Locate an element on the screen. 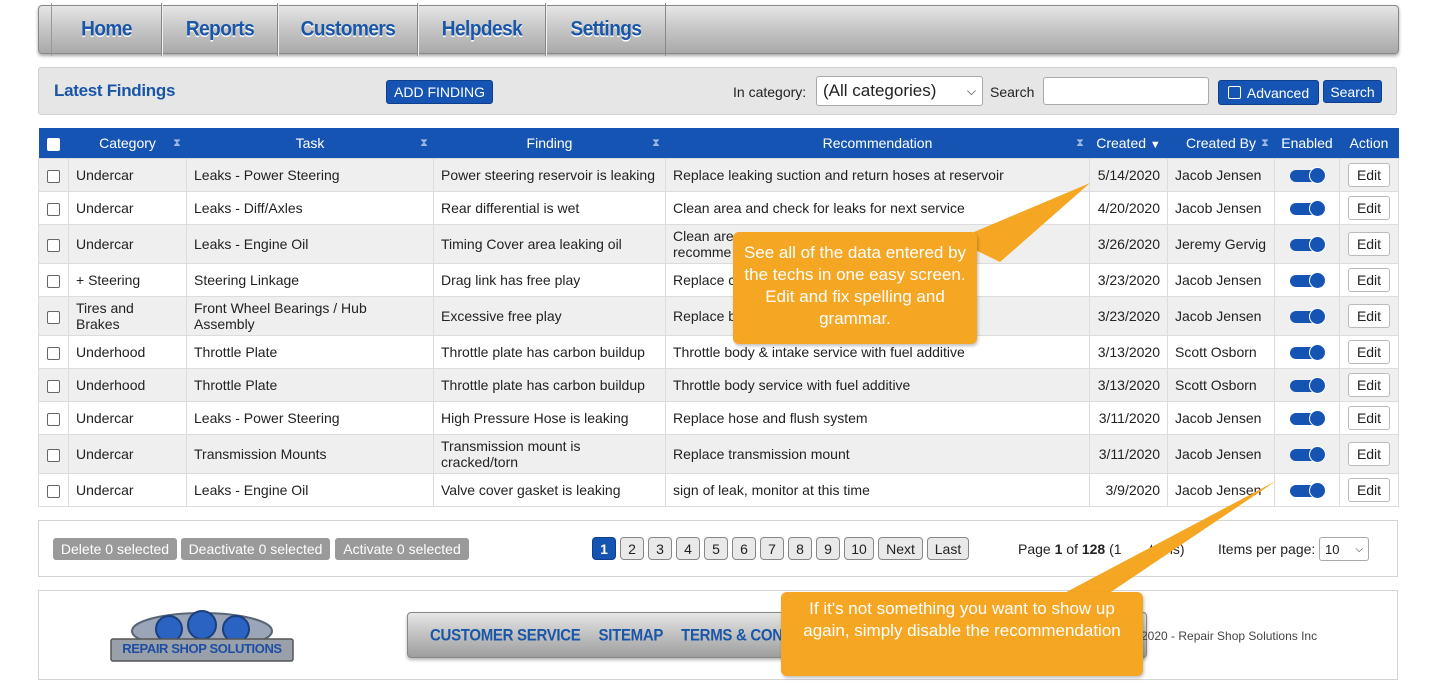  page-button-10: 10 is located at coordinates (859, 548).